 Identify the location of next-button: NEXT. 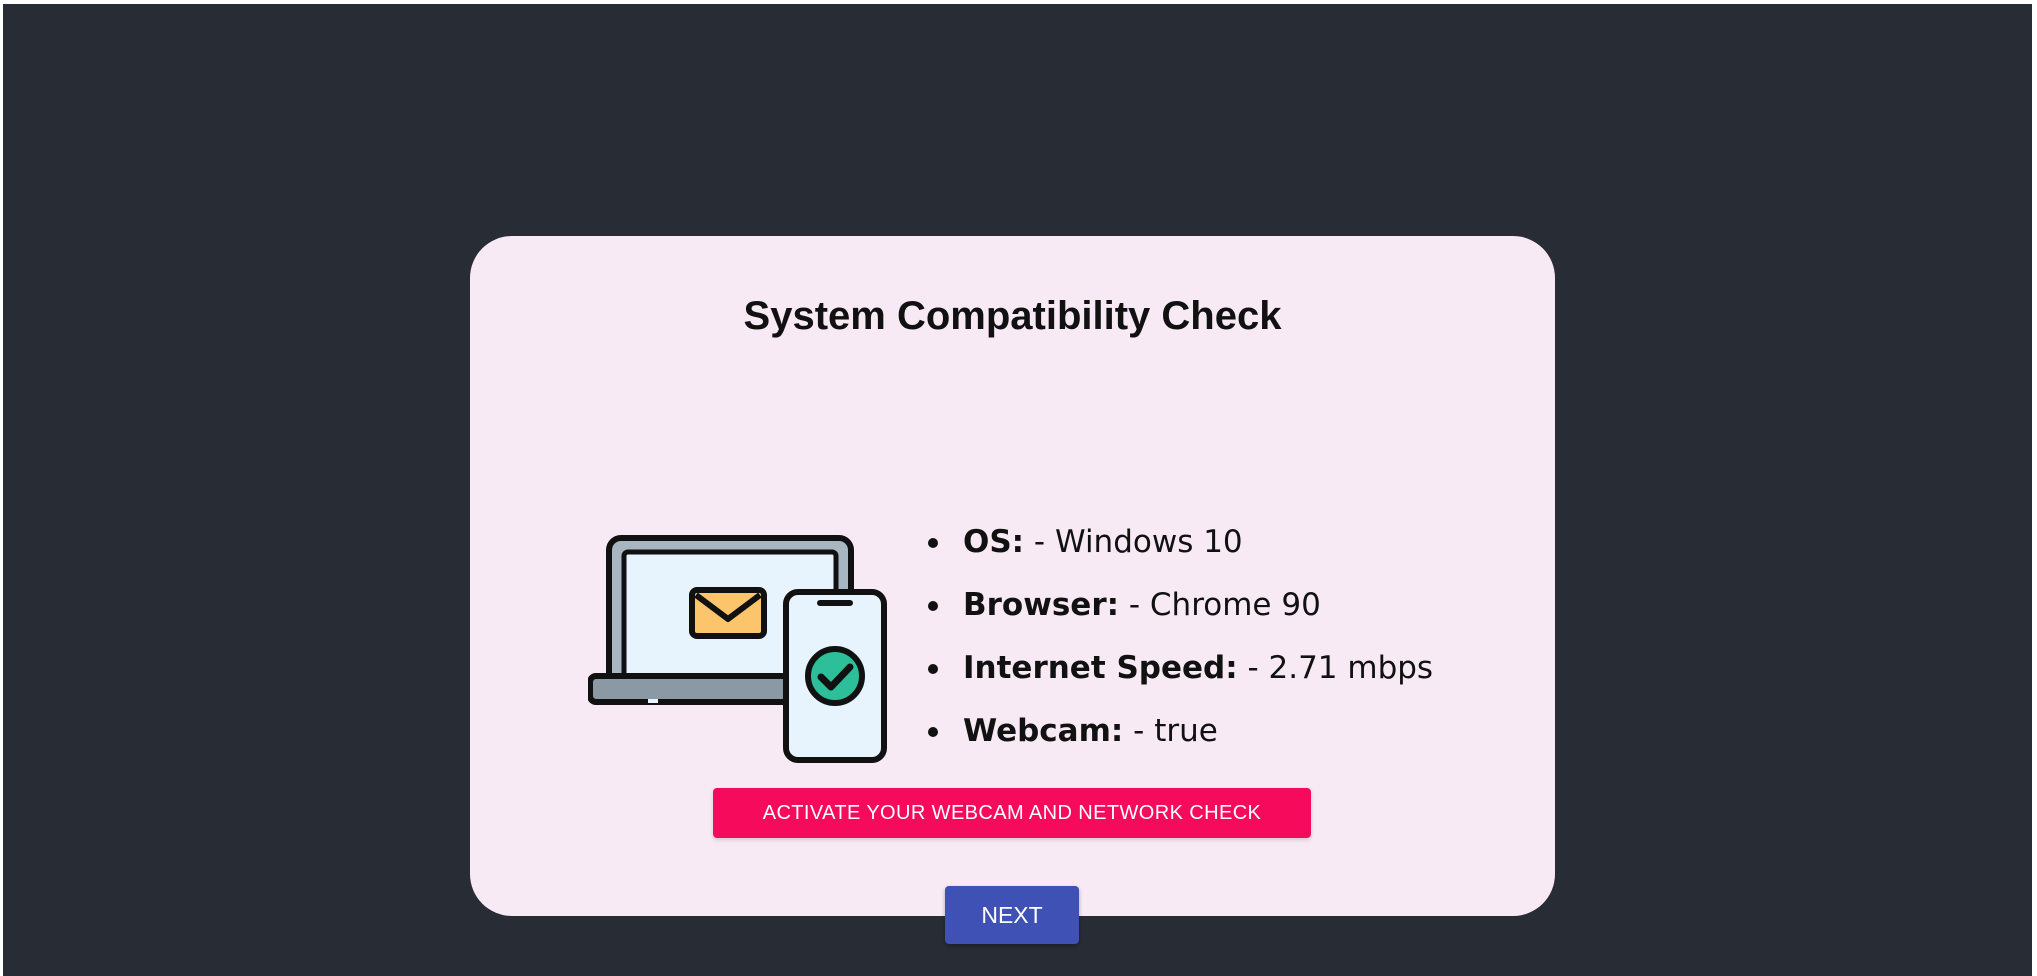
(1012, 915).